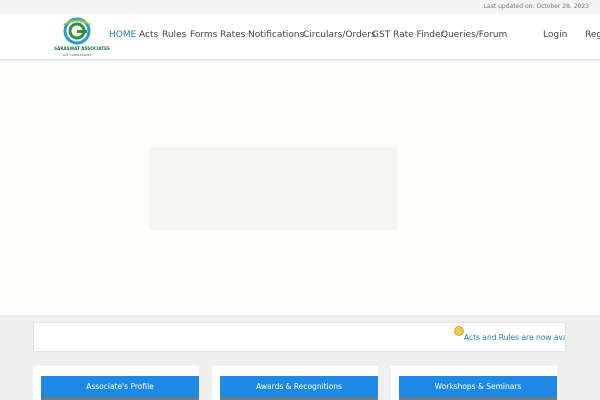 The height and width of the screenshot is (400, 600). I want to click on nav-item-gst-rate-finder: GST Rate Finder, so click(408, 35).